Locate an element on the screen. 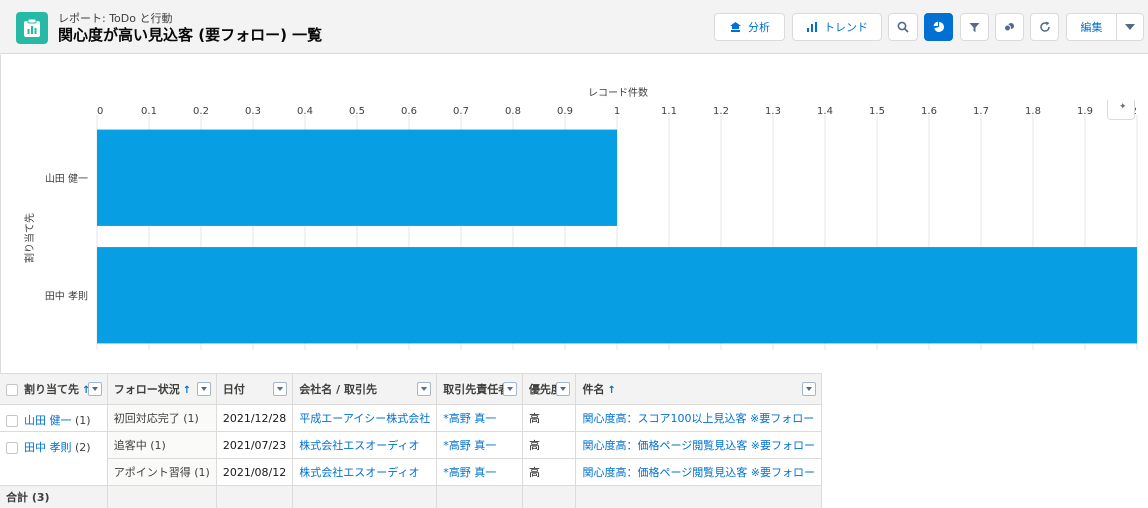 This screenshot has height=508, width=1148. refresh-button is located at coordinates (1044, 27).